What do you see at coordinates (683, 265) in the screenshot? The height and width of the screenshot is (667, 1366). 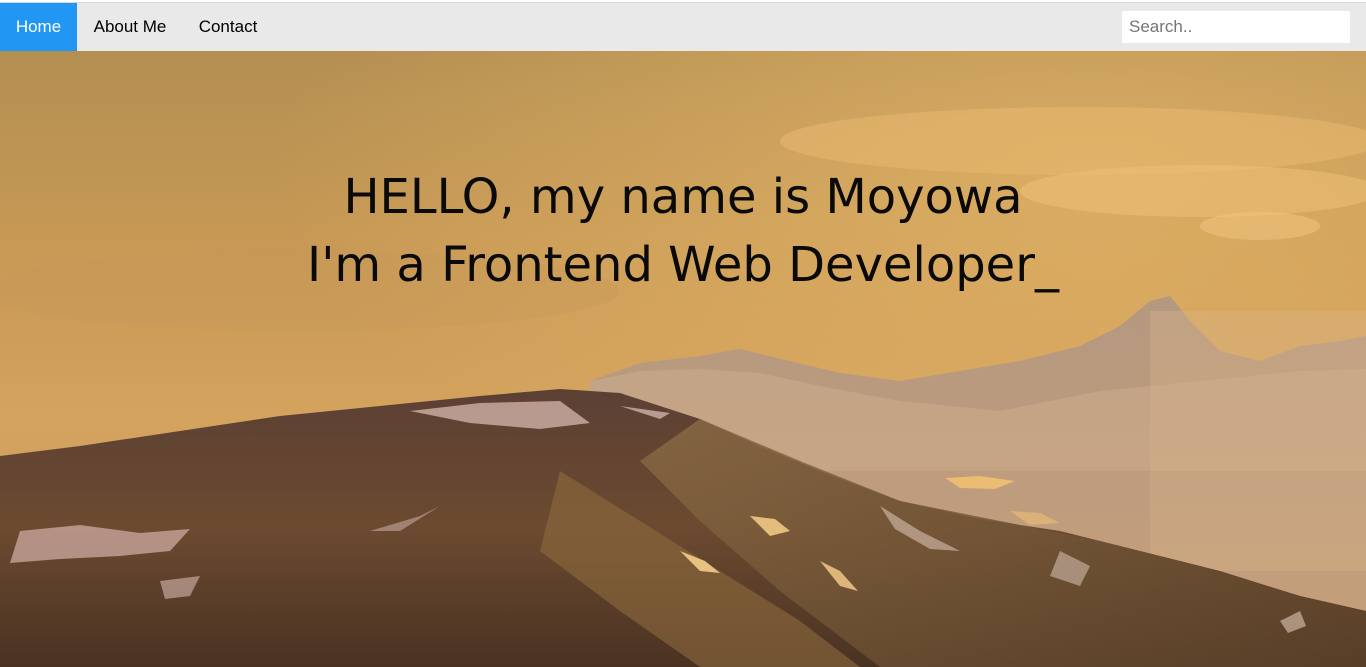 I see `hero-role: I'm a Frontend Web Developer_` at bounding box center [683, 265].